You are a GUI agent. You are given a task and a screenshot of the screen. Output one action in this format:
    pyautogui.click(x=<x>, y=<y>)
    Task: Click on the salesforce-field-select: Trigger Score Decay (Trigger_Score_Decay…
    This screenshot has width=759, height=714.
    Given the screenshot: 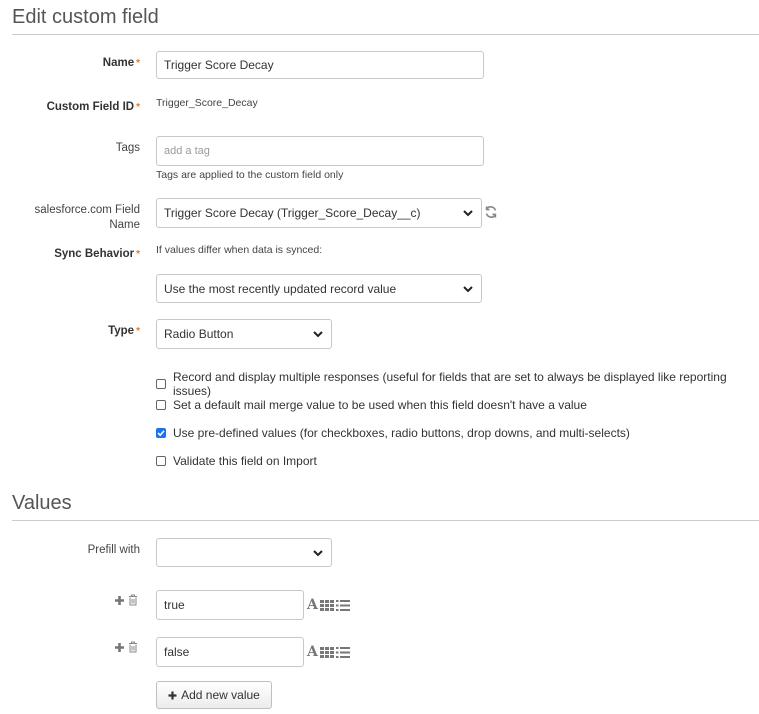 What is the action you would take?
    pyautogui.click(x=319, y=213)
    